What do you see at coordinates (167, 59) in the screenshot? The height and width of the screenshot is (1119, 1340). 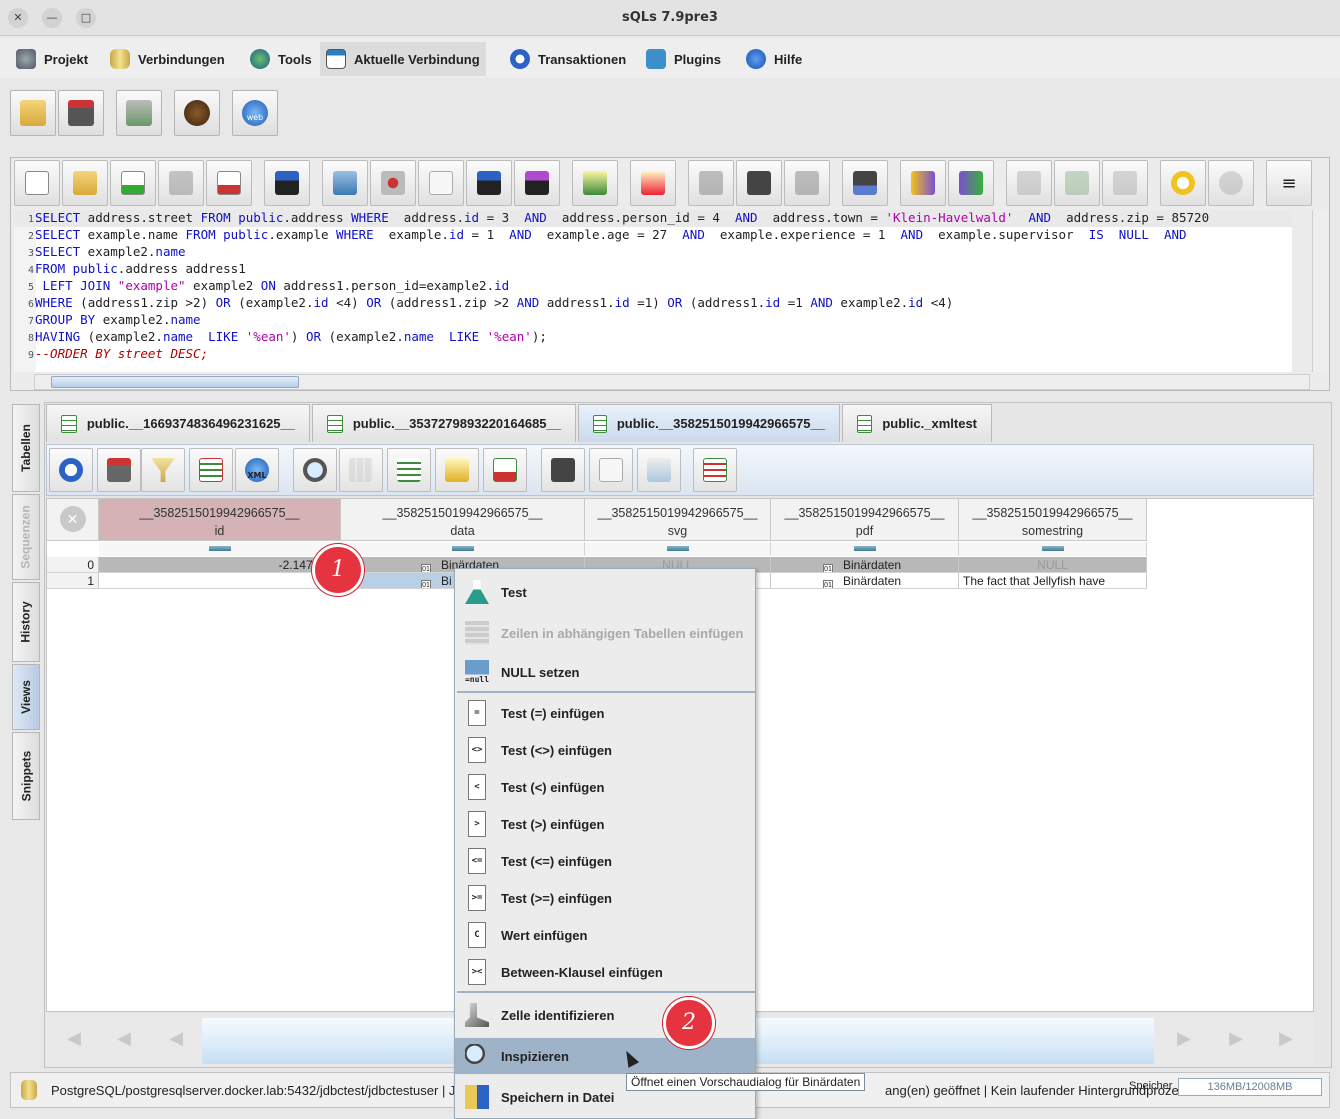 I see `menu-verbindungen: Verbindungen` at bounding box center [167, 59].